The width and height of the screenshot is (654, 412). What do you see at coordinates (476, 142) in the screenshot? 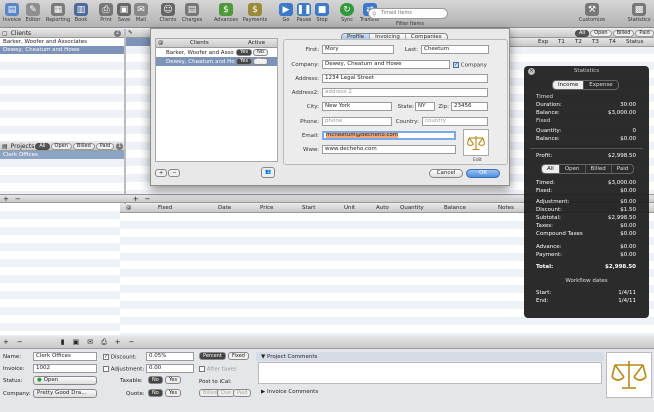
I see `client-logo-well` at bounding box center [476, 142].